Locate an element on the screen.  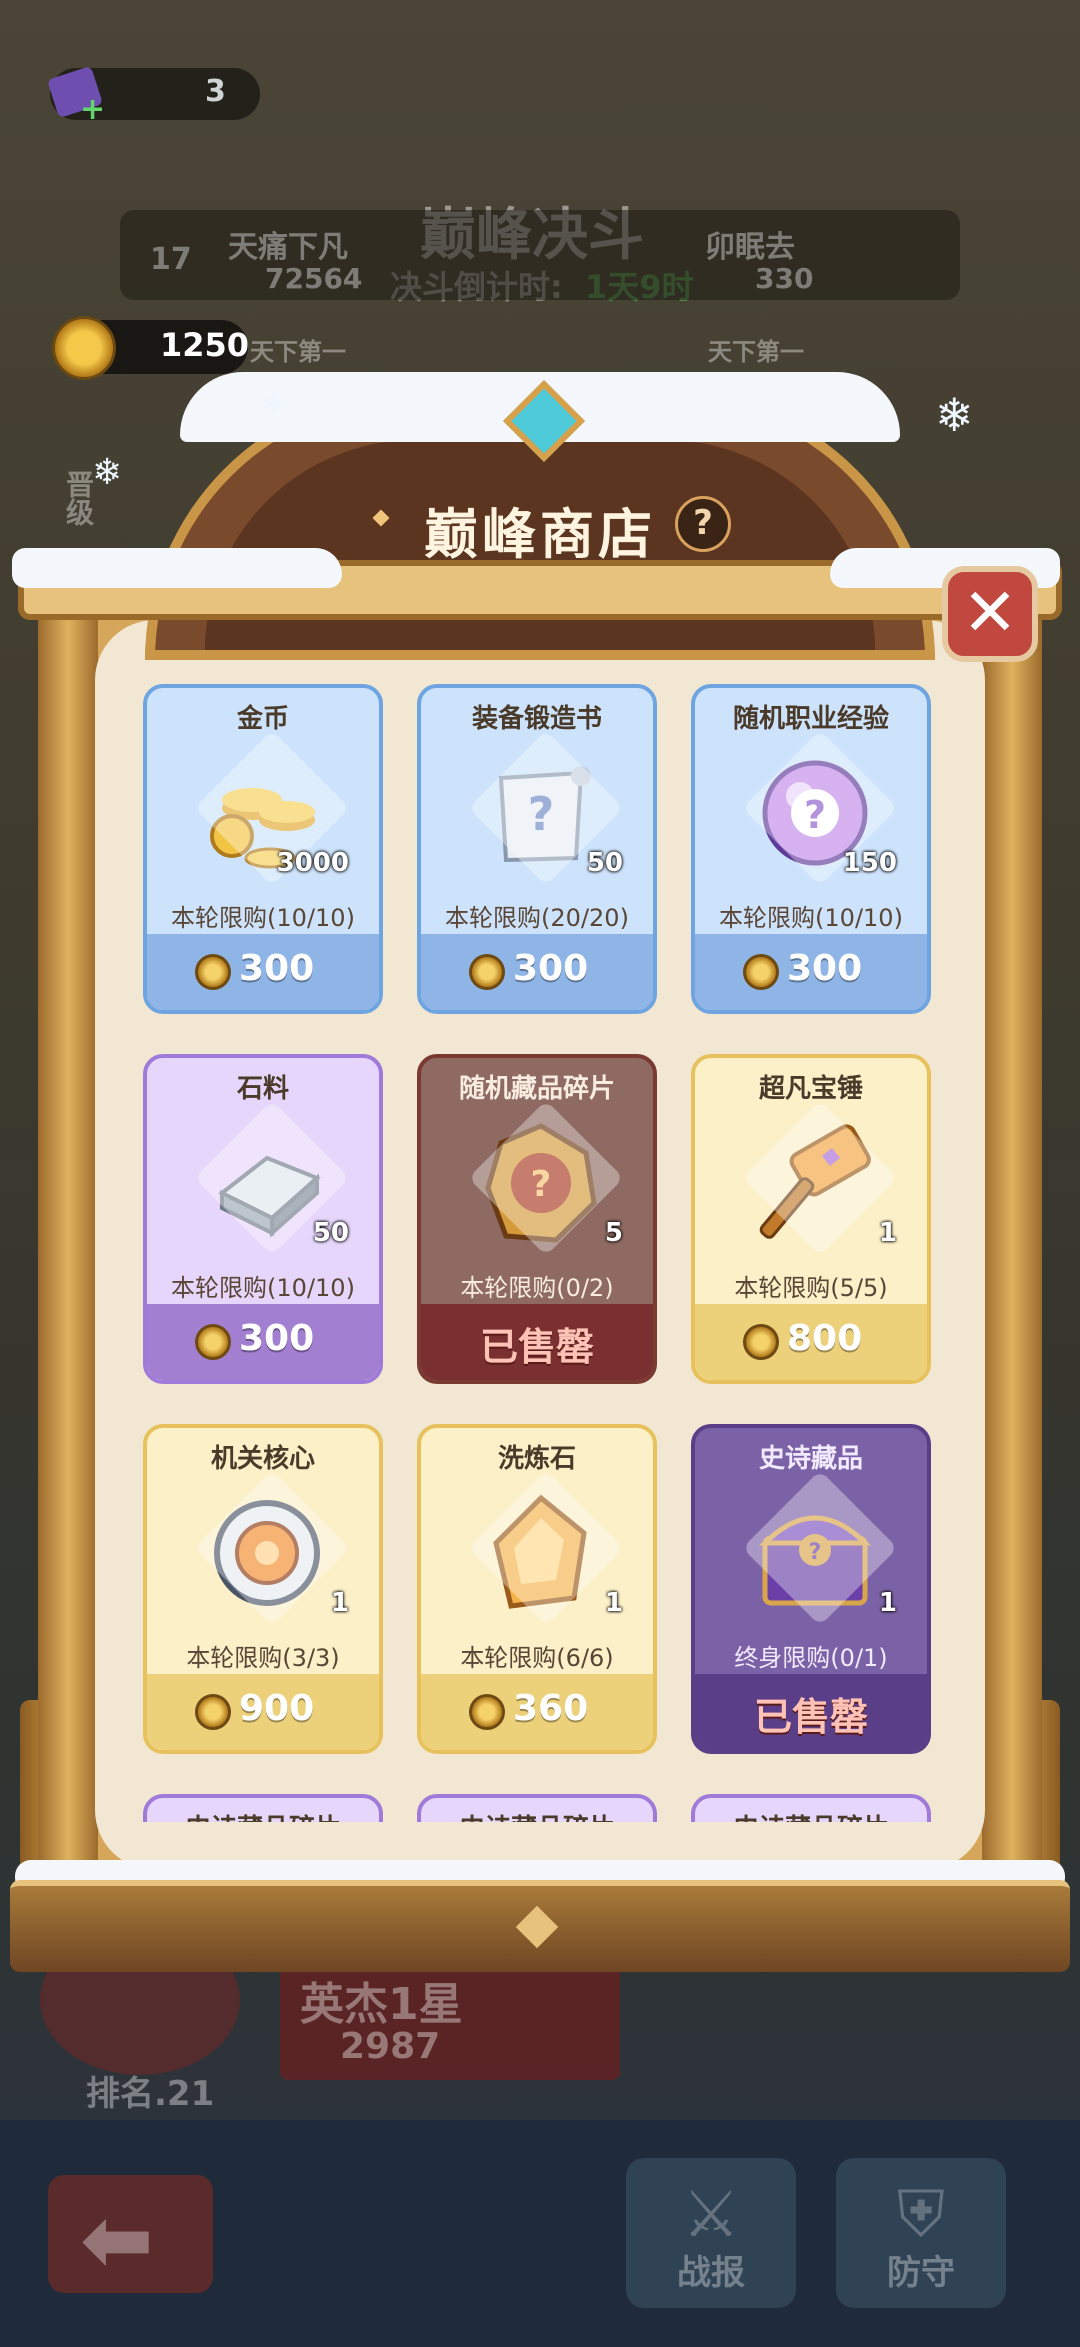
item-name: 机关核心 is located at coordinates (262, 1459).